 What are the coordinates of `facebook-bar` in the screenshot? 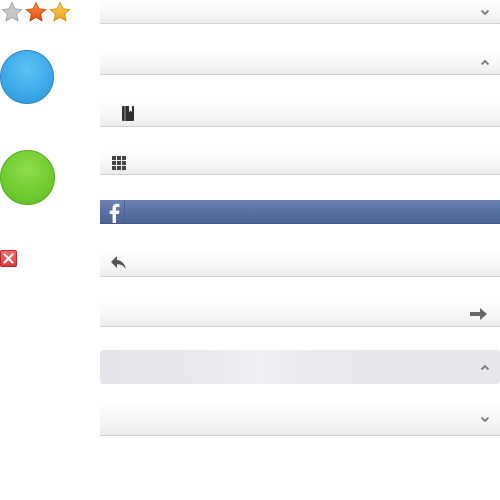 It's located at (300, 212).